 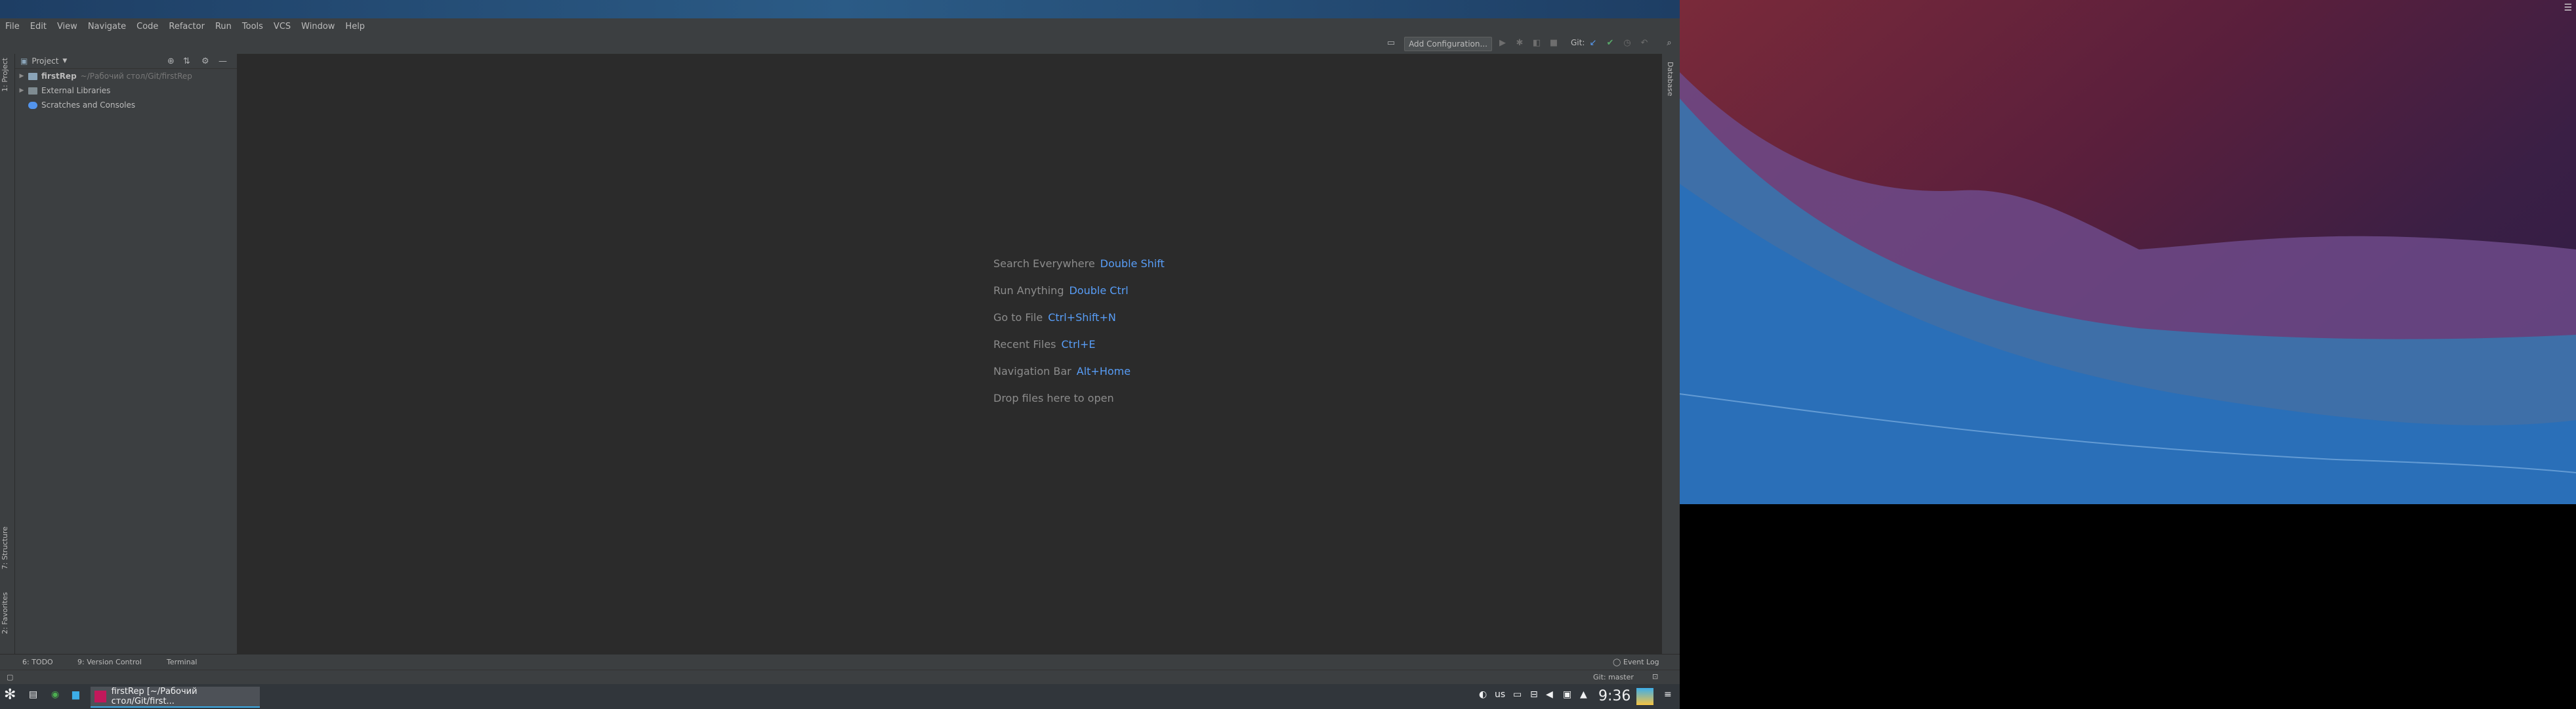 What do you see at coordinates (1054, 398) in the screenshot?
I see `hint-drop-files: Drop files here to open` at bounding box center [1054, 398].